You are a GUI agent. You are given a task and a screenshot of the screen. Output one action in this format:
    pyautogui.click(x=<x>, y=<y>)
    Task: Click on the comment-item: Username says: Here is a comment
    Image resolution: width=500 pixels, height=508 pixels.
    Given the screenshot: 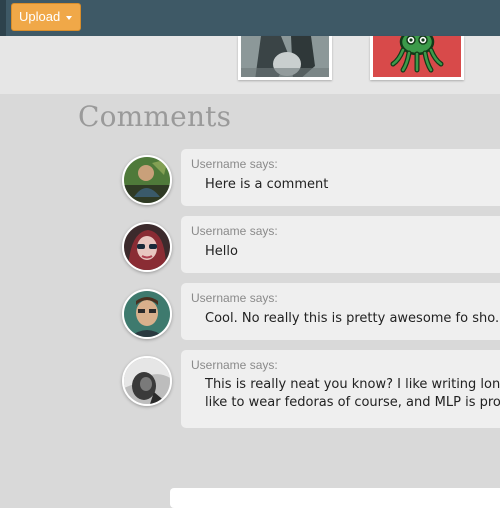 What is the action you would take?
    pyautogui.click(x=311, y=179)
    